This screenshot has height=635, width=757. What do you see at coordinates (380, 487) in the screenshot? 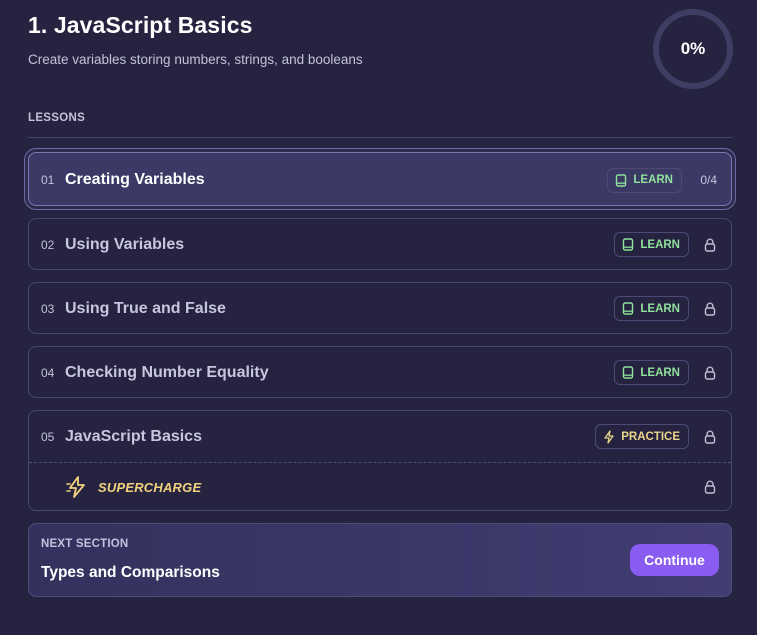
I see `supercharge-item: SUPERCHARGE` at bounding box center [380, 487].